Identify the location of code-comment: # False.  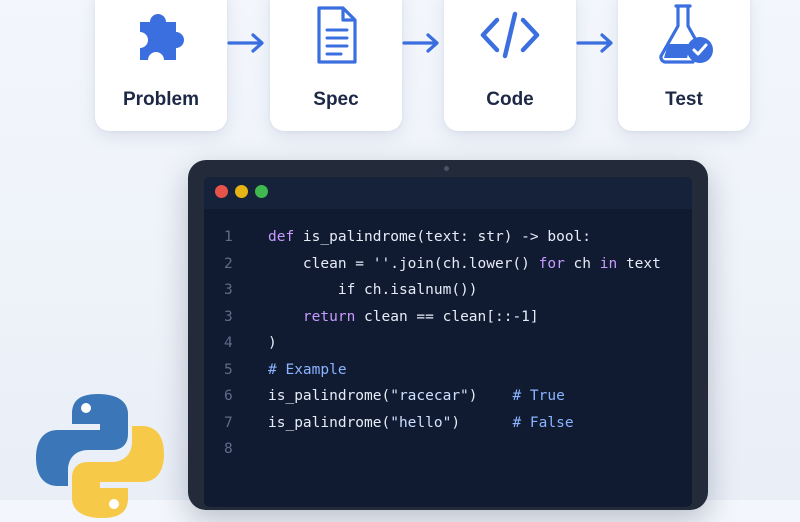
(543, 422).